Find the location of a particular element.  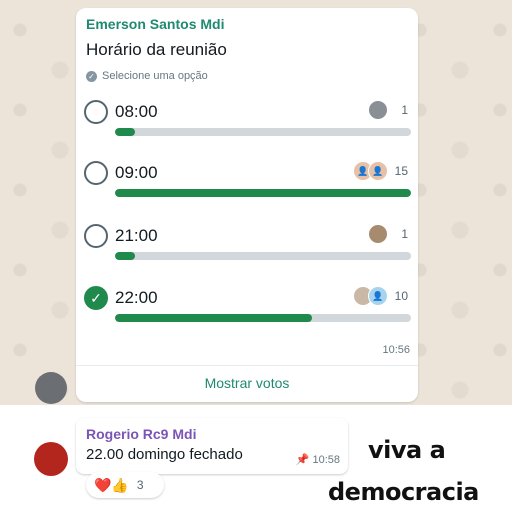

message-meta: 📌 10:58 is located at coordinates (317, 460).